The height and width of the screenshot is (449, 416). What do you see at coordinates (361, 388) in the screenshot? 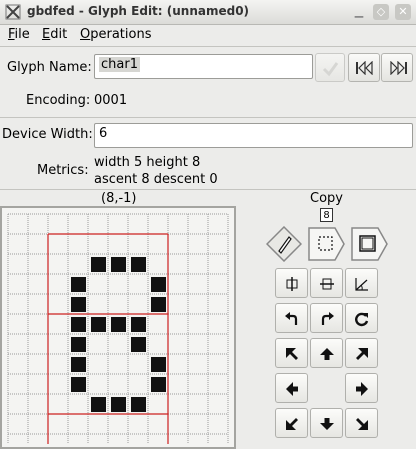
I see `shift-right-button` at bounding box center [361, 388].